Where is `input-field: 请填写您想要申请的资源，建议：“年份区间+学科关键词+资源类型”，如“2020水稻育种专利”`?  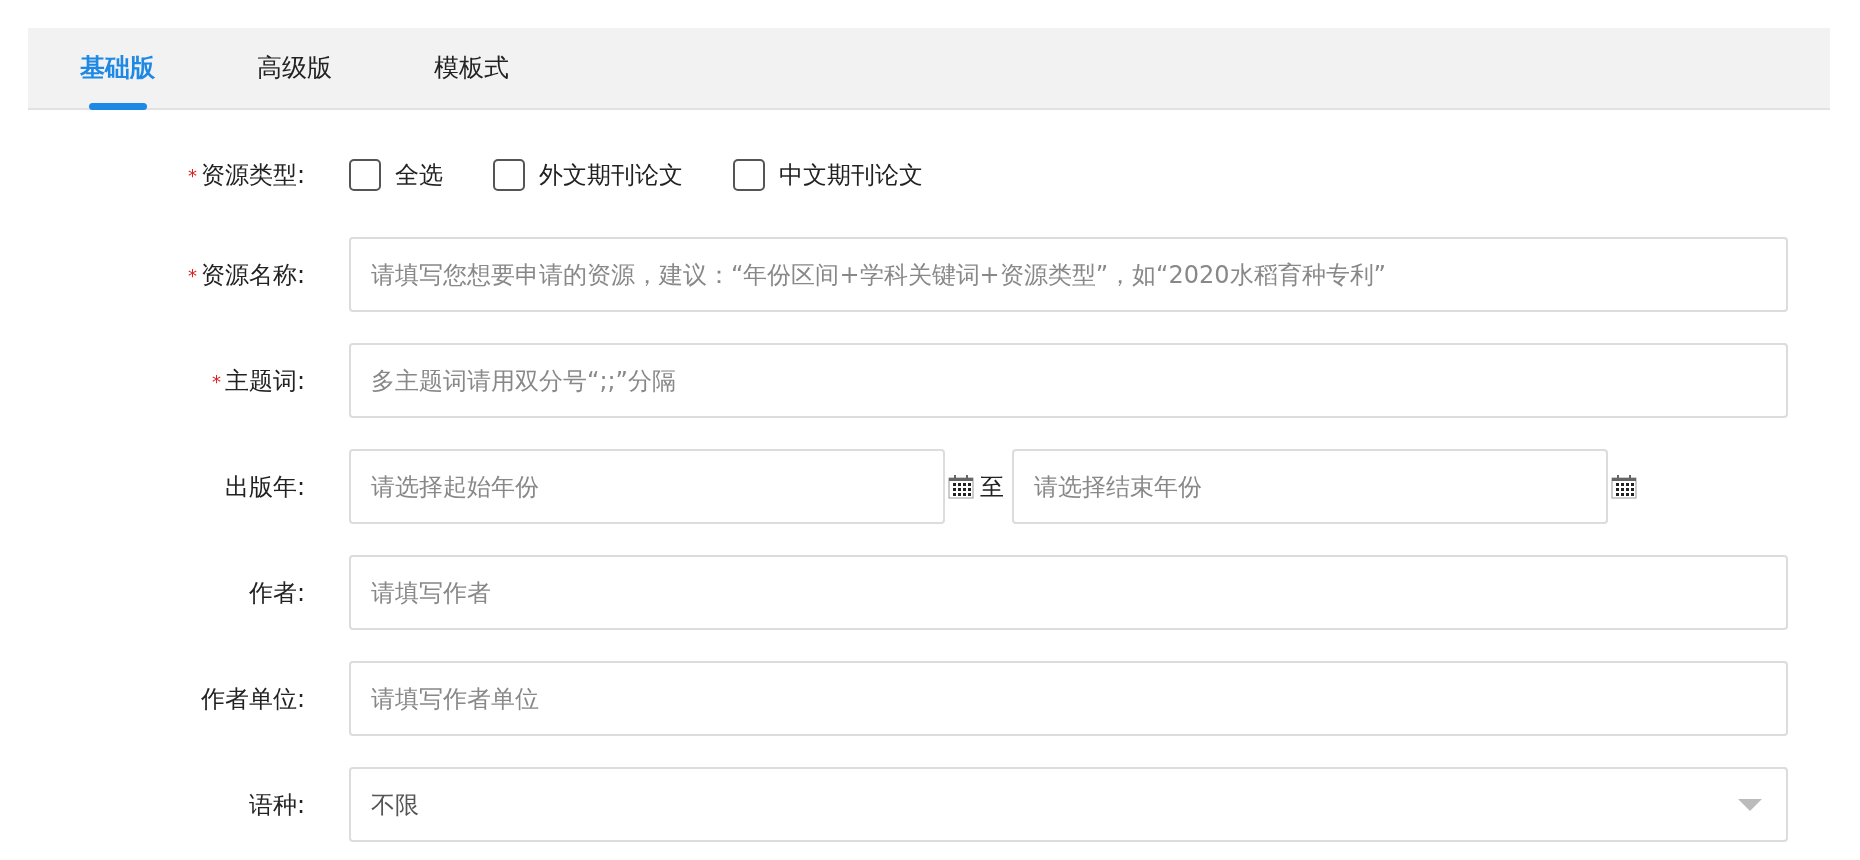
input-field: 请填写您想要申请的资源，建议：“年份区间+学科关键词+资源类型”，如“2020水稻育种专利” is located at coordinates (1068, 274).